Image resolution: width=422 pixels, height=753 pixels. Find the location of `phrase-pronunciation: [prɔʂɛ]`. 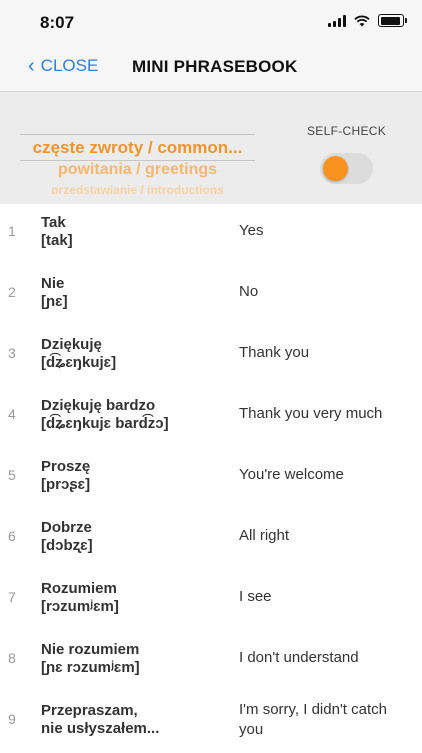

phrase-pronunciation: [prɔʂɛ] is located at coordinates (66, 484).